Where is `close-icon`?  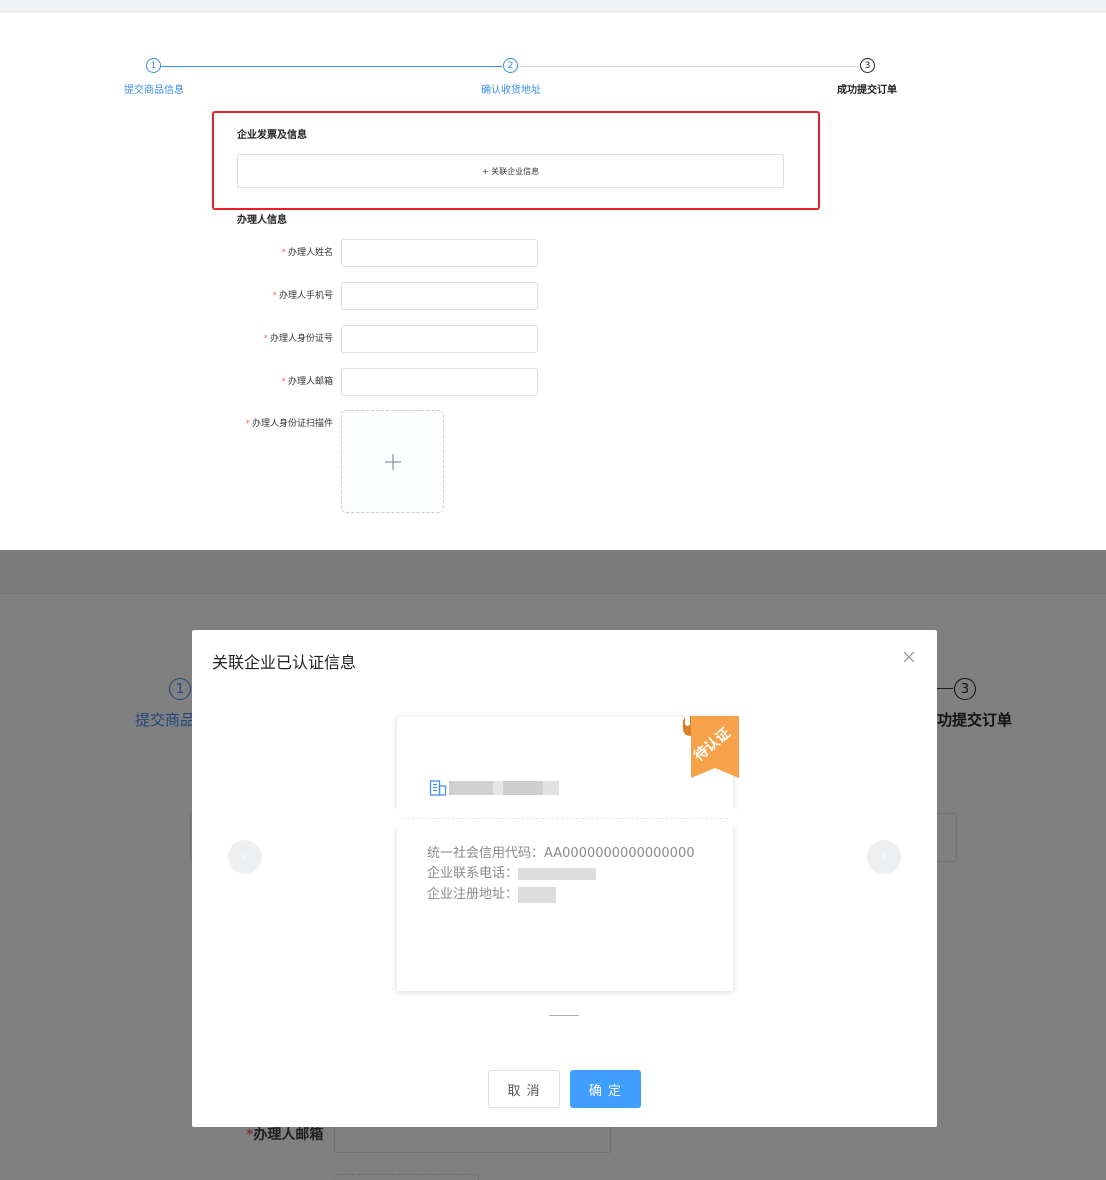
close-icon is located at coordinates (909, 657).